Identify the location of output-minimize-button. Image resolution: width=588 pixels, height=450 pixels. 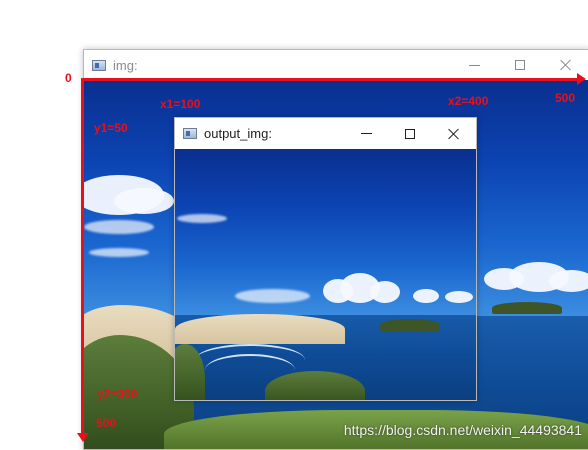
(366, 133).